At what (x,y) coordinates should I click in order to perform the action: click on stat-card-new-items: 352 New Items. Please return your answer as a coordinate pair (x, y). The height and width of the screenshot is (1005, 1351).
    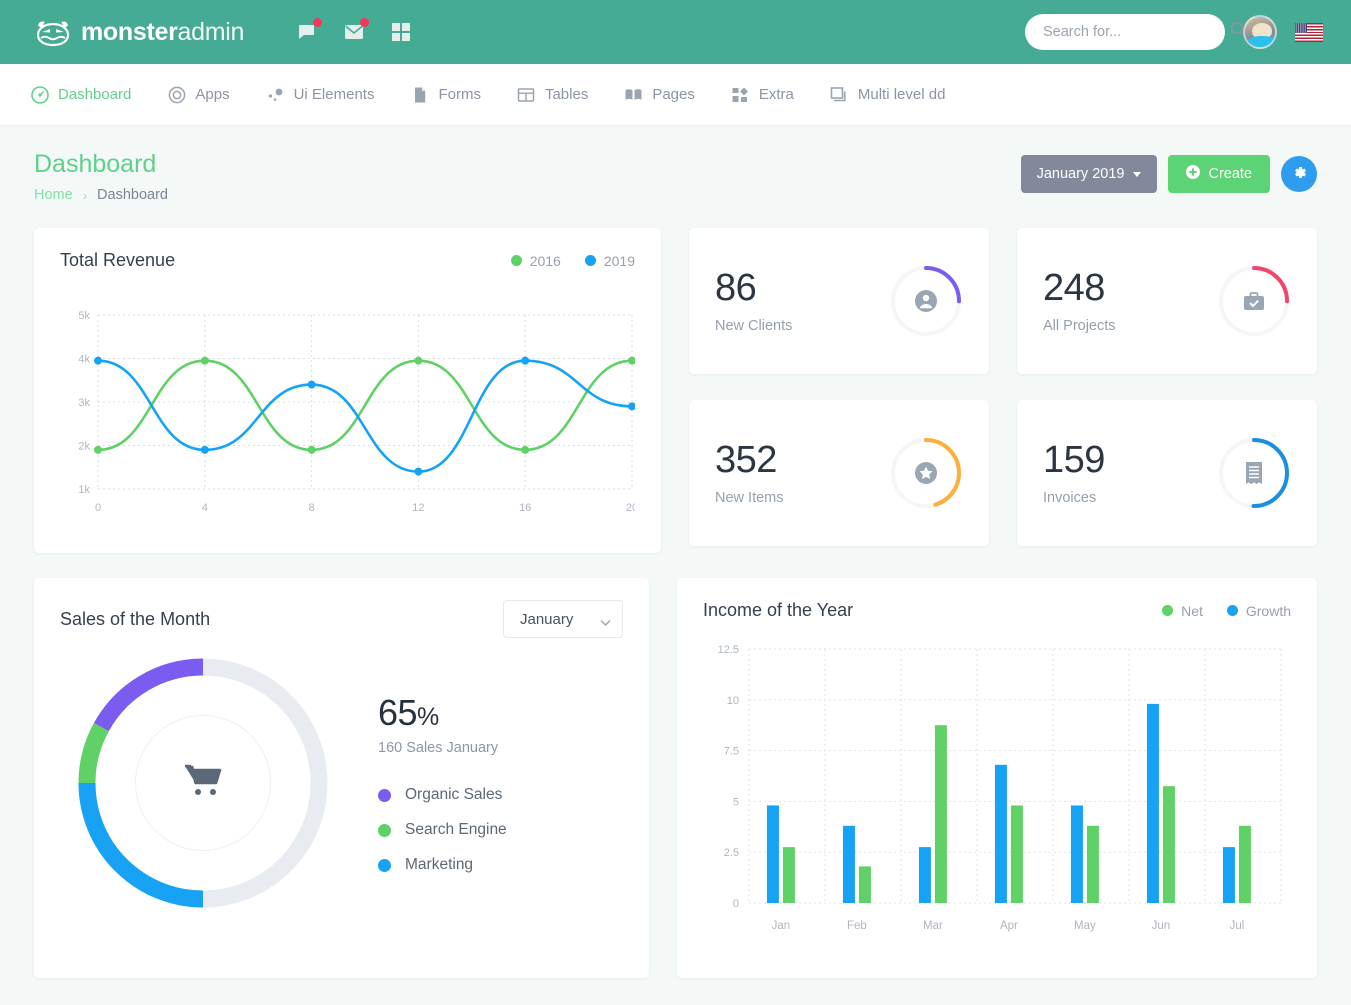
    Looking at the image, I should click on (839, 473).